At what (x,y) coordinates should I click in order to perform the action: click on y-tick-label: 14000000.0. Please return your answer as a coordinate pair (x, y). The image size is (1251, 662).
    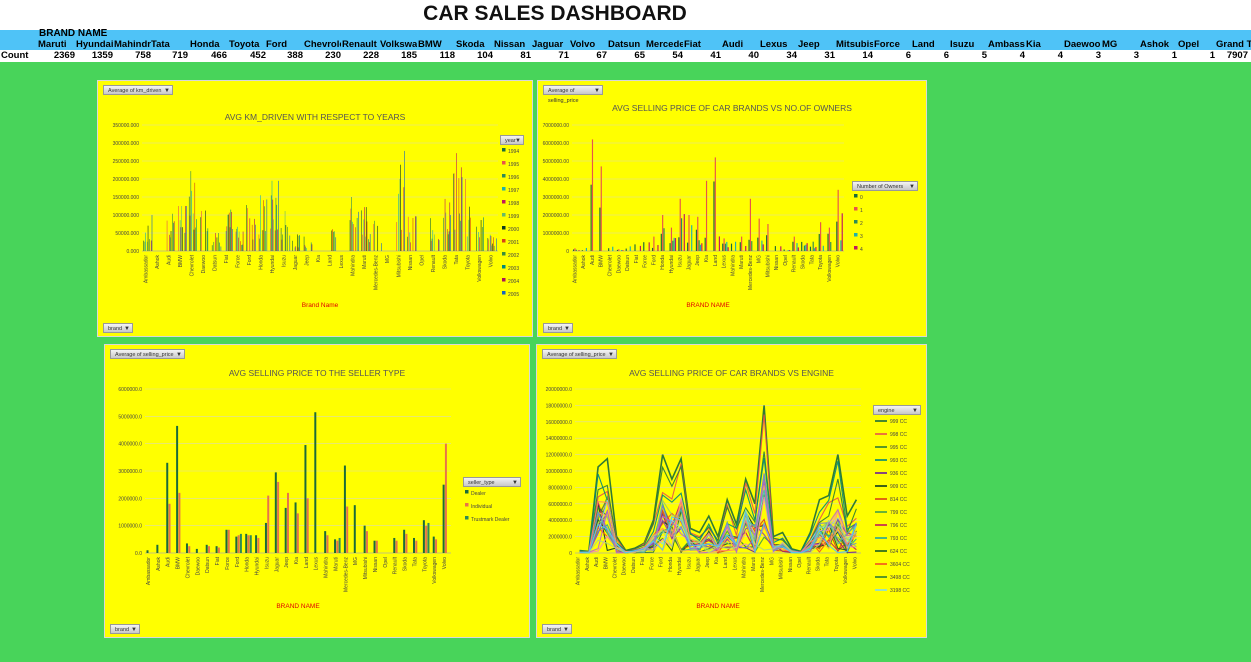
    Looking at the image, I should click on (559, 439).